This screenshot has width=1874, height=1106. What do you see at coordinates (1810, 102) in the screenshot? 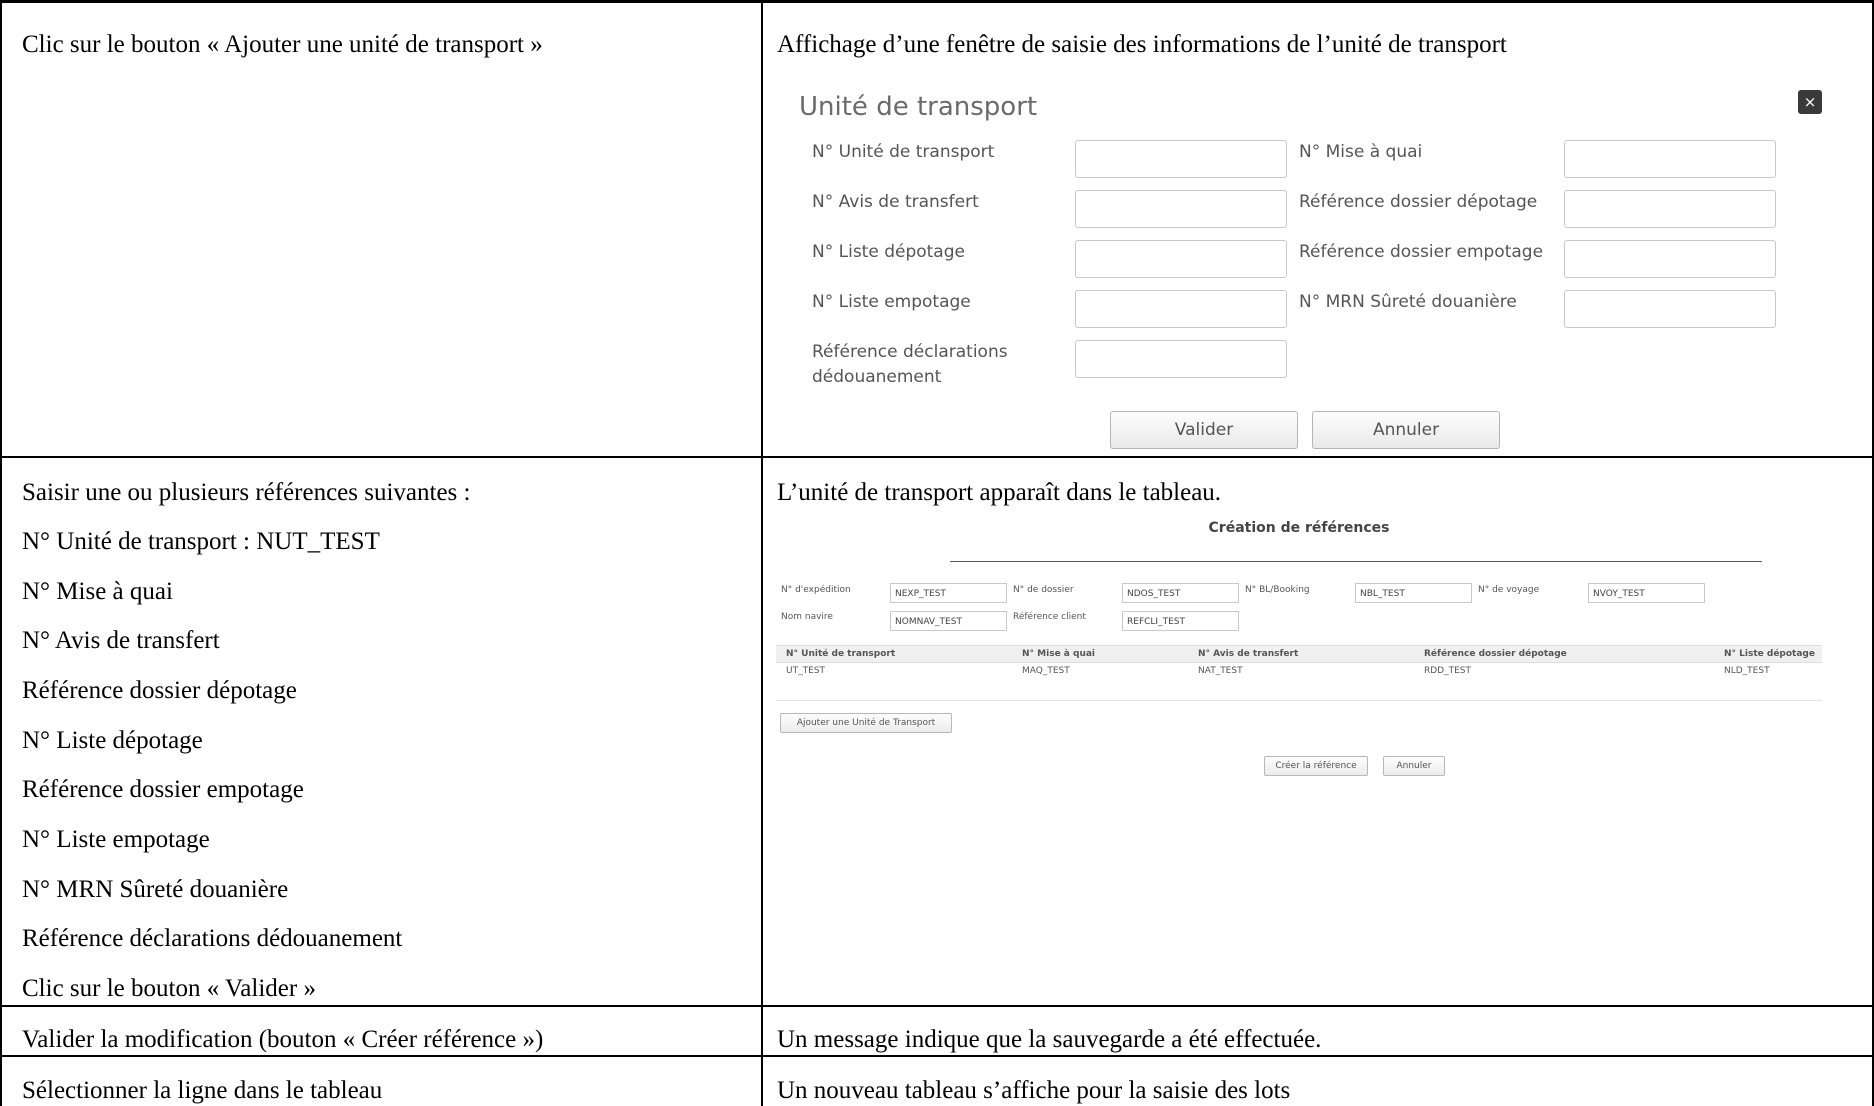
I see `close-icon: ×` at bounding box center [1810, 102].